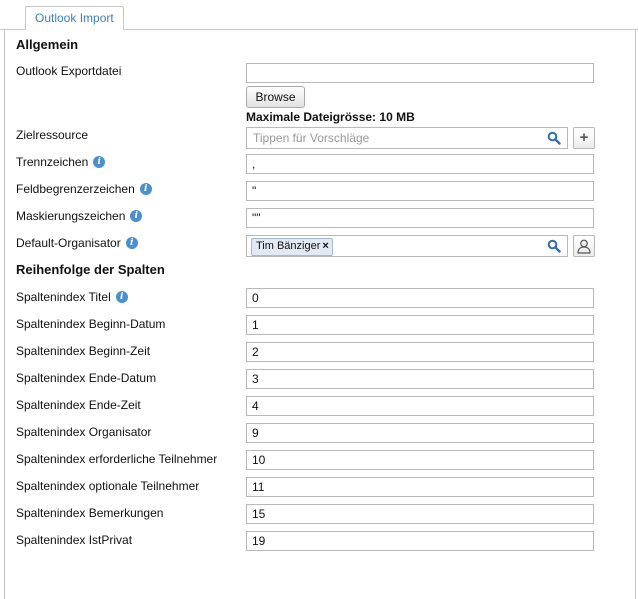 This screenshot has height=599, width=638. Describe the element at coordinates (61, 162) in the screenshot. I see `separator-label: Trennzeichen i` at that location.